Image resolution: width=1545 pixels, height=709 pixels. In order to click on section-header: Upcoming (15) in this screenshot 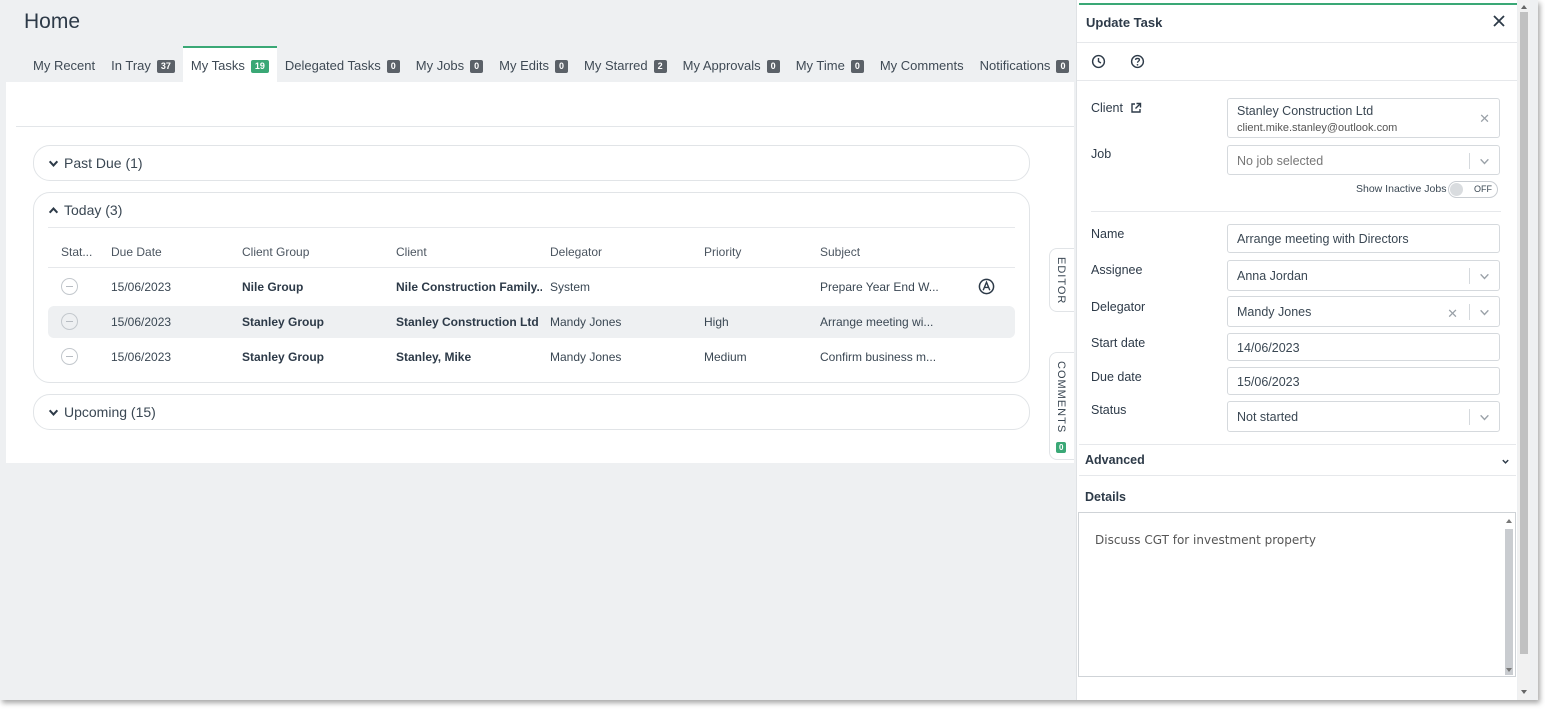, I will do `click(102, 412)`.